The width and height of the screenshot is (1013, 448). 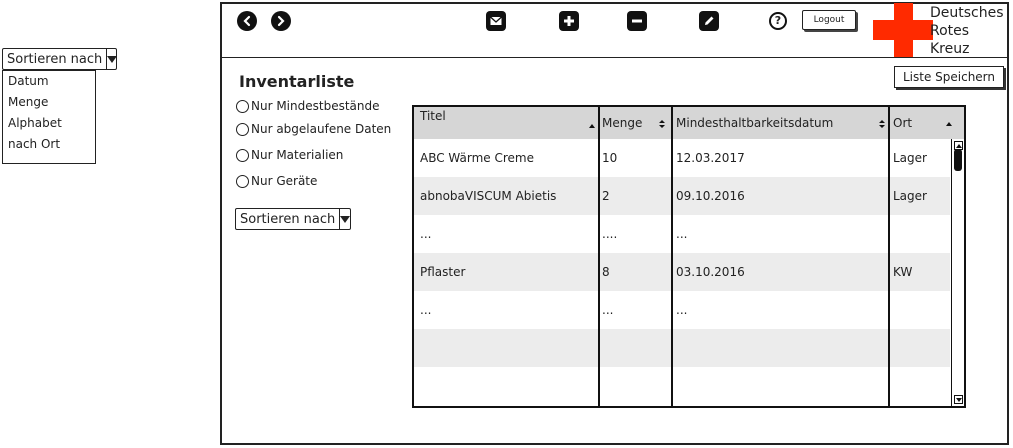 What do you see at coordinates (614, 57) in the screenshot?
I see `header-divider` at bounding box center [614, 57].